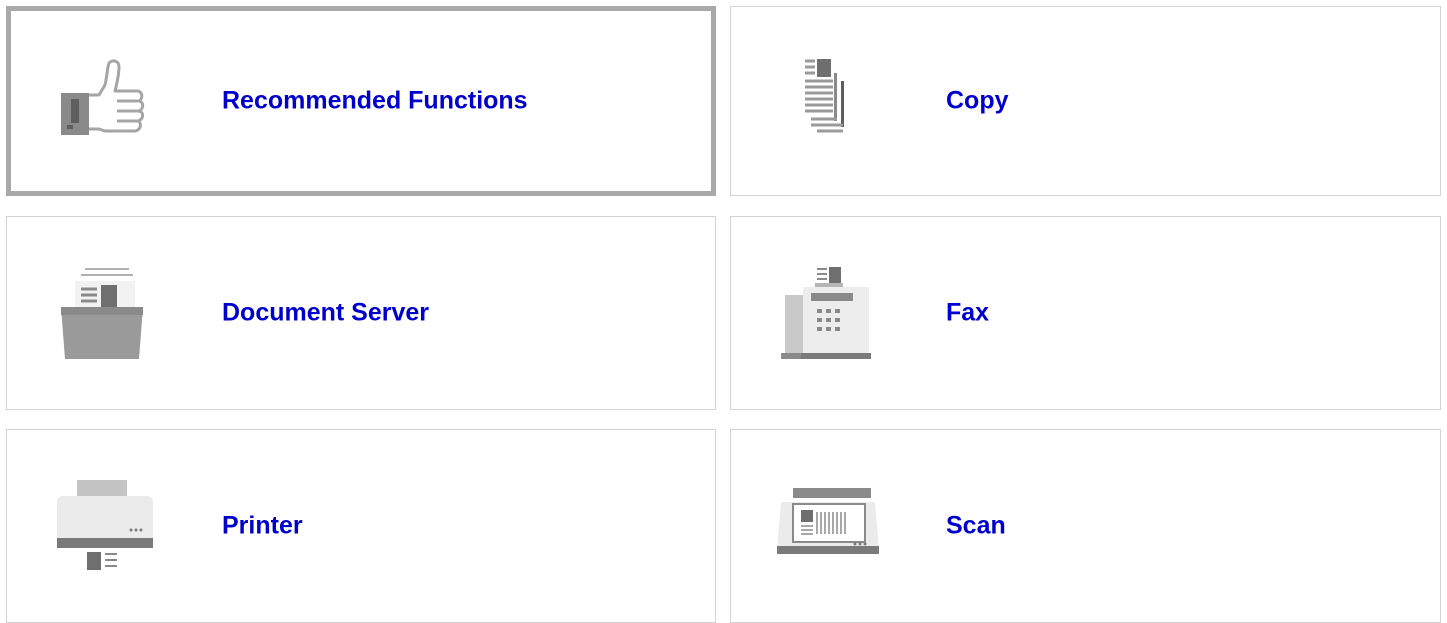  I want to click on tile-label: Document Server, so click(326, 312).